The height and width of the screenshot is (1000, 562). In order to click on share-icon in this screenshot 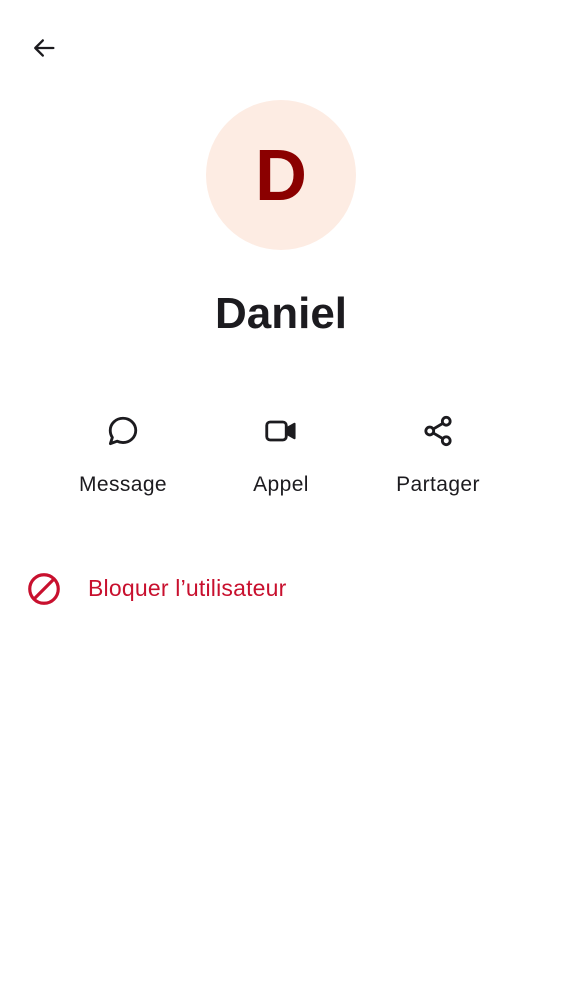, I will do `click(438, 431)`.